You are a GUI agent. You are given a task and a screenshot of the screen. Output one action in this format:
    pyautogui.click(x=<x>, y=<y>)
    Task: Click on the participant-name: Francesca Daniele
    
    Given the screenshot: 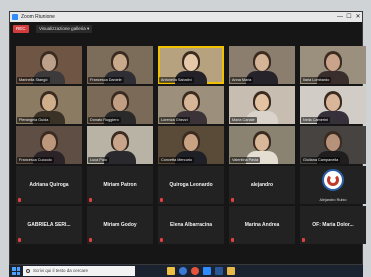 What is the action you would take?
    pyautogui.click(x=106, y=80)
    